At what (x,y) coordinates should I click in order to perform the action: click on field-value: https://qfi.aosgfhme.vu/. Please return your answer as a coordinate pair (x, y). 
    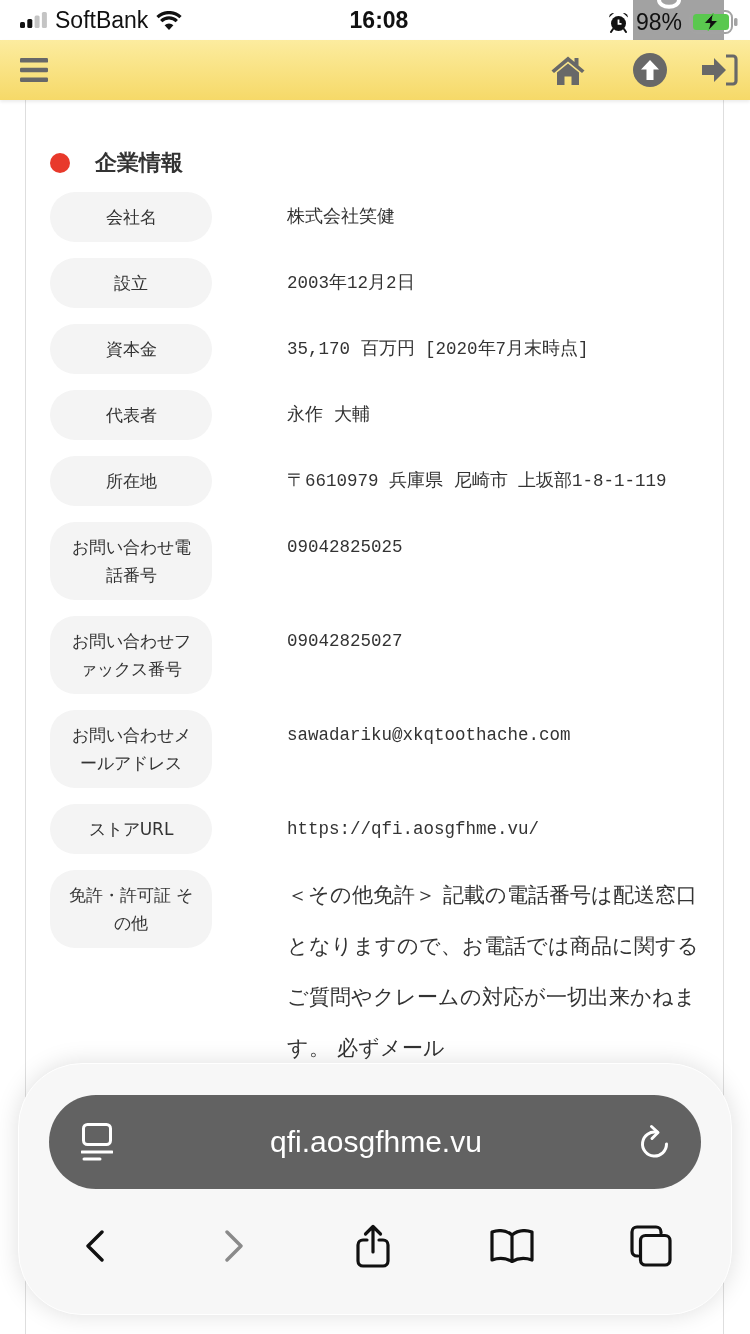
    Looking at the image, I should click on (414, 829).